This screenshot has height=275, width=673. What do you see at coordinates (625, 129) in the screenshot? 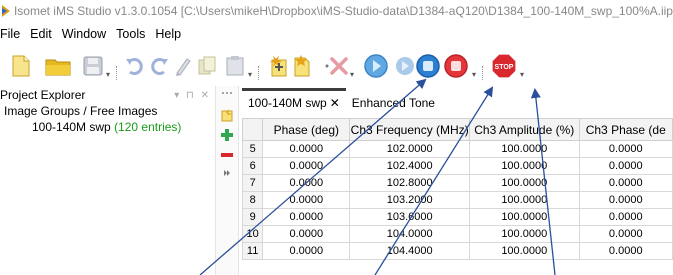
I see `column-header: Ch3 Phase (de` at bounding box center [625, 129].